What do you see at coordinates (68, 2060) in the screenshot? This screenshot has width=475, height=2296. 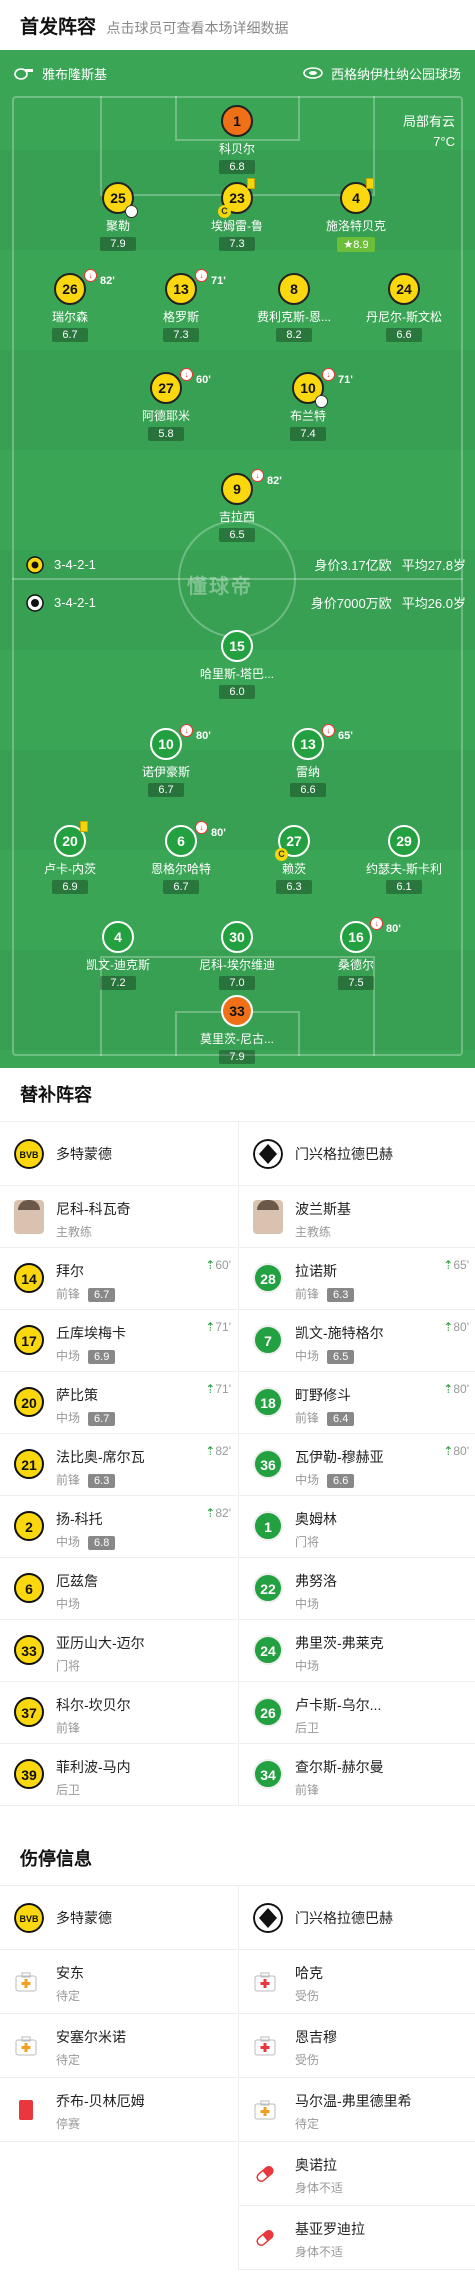 I see `injury-status: 待定` at bounding box center [68, 2060].